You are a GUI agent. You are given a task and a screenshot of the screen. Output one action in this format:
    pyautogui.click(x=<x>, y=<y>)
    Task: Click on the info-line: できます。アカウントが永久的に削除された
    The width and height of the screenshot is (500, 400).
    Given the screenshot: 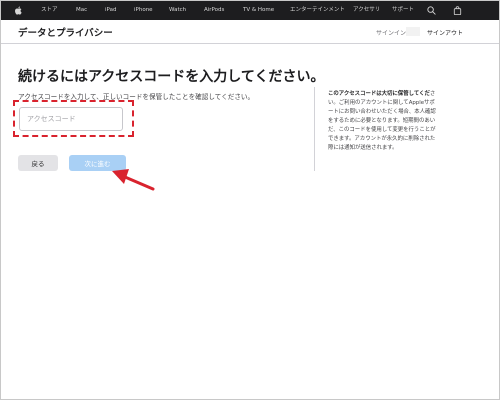 What is the action you would take?
    pyautogui.click(x=382, y=139)
    